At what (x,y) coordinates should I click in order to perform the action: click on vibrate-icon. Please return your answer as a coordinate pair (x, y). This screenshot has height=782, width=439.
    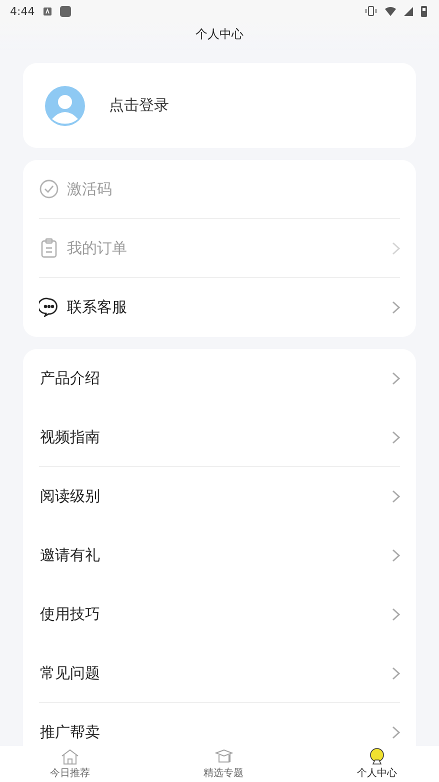
    Looking at the image, I should click on (371, 11).